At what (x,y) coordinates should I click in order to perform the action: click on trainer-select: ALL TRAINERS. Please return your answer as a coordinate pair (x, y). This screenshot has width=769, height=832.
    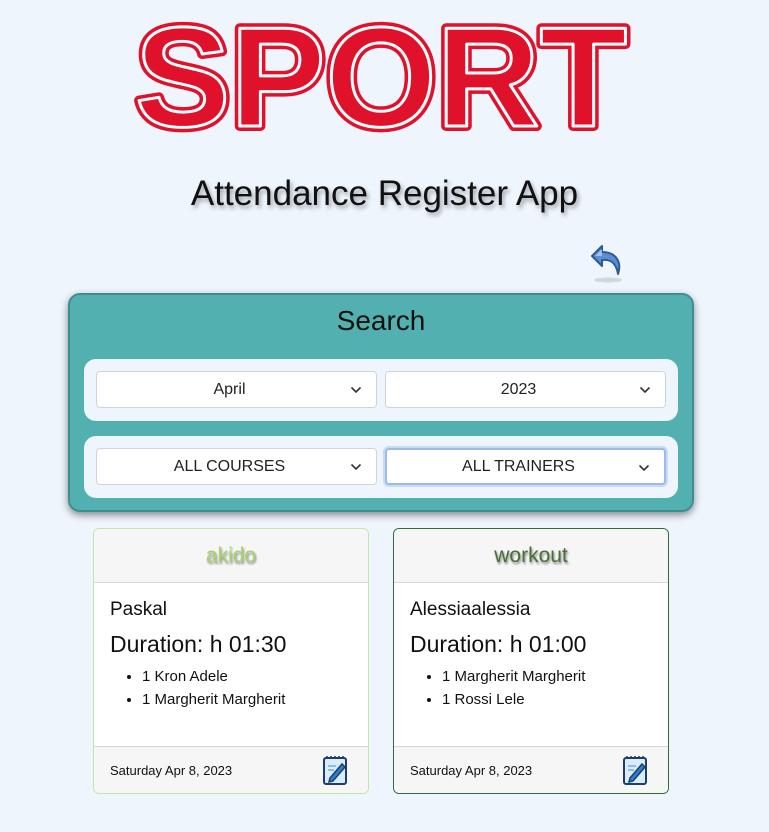
    Looking at the image, I should click on (525, 466).